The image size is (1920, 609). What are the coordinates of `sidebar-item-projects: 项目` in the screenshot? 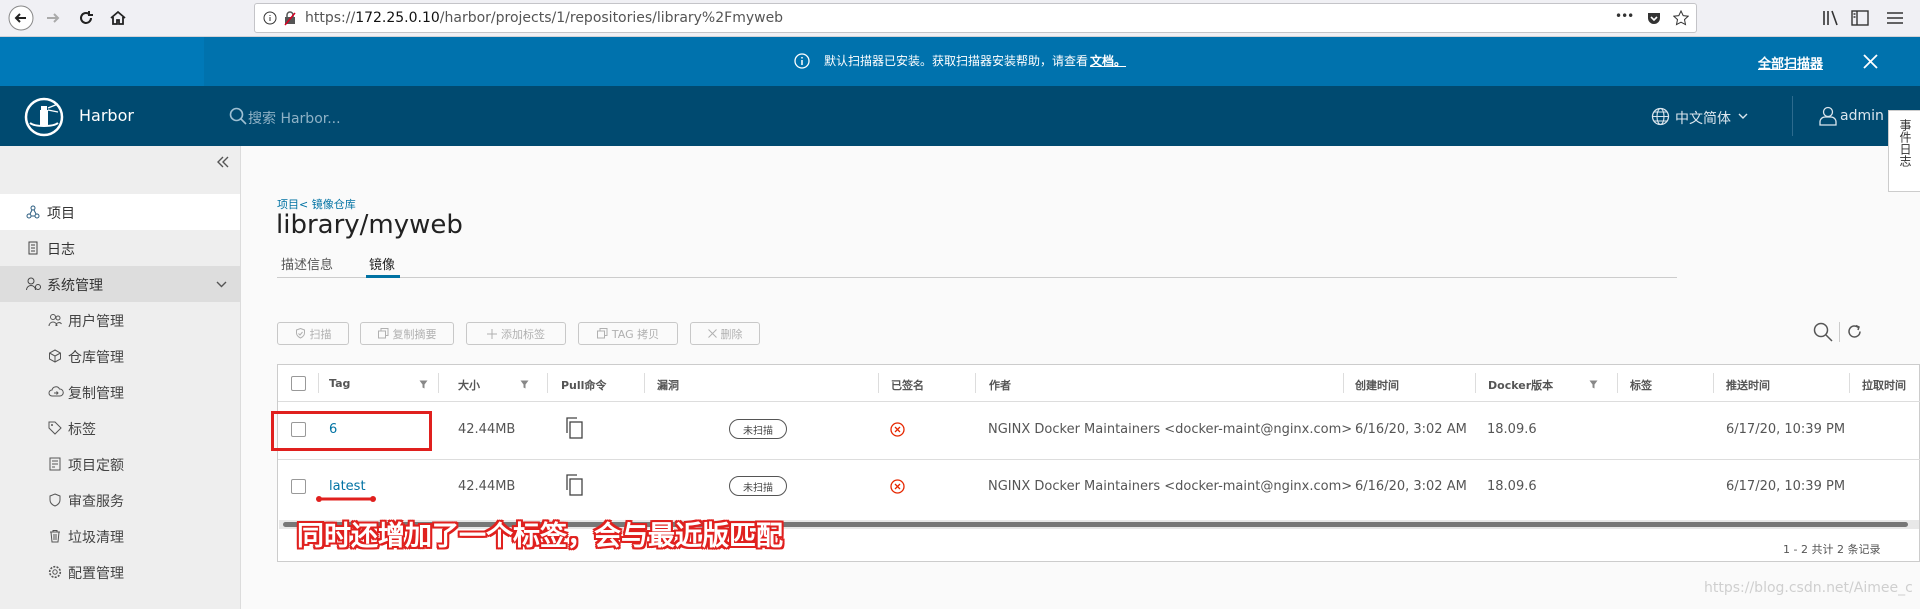 It's located at (120, 212).